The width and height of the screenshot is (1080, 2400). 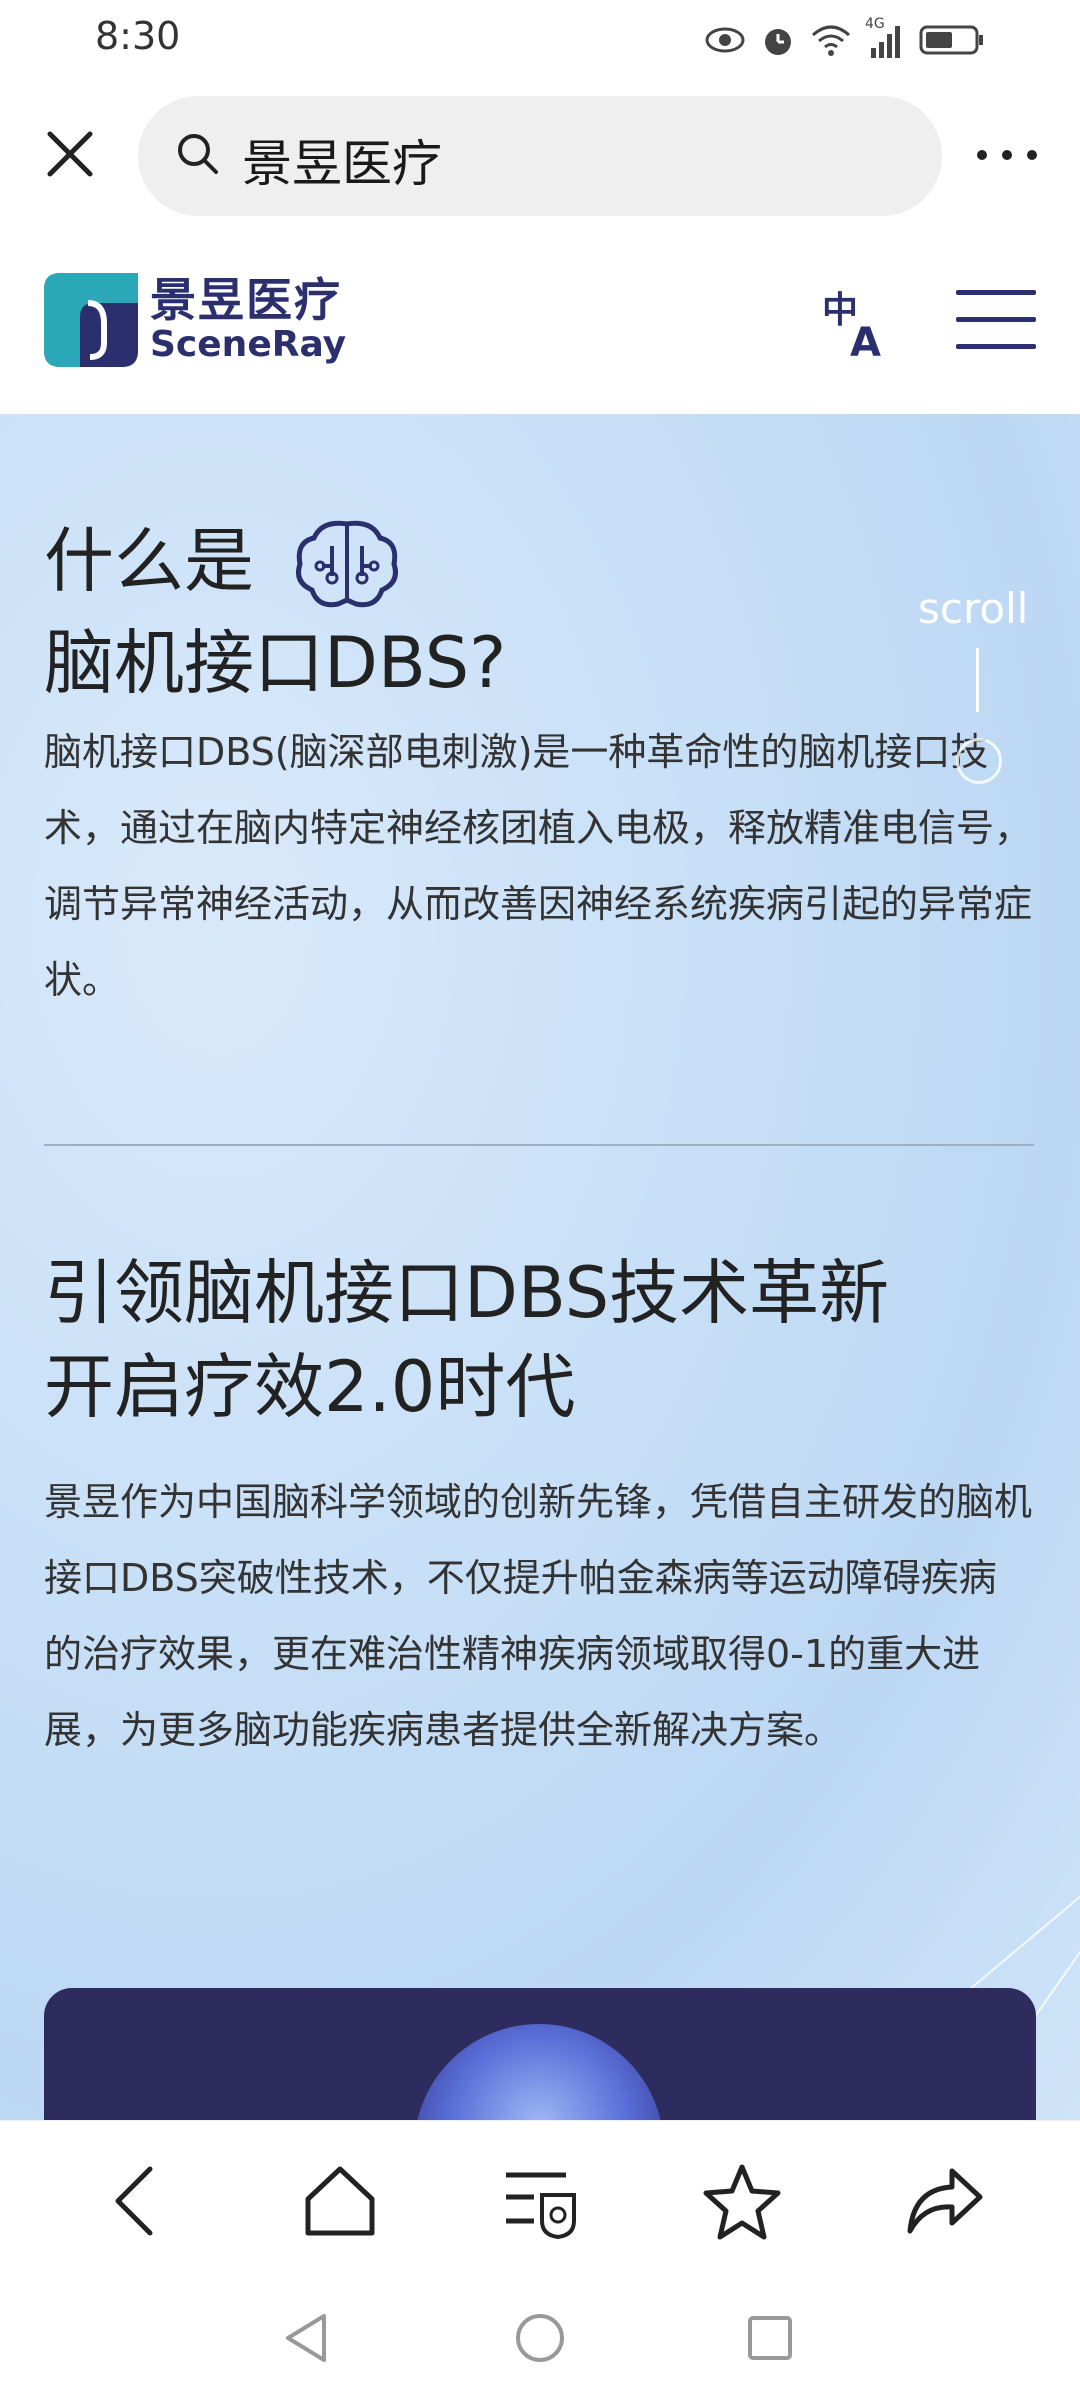 I want to click on status-time: 8:30, so click(x=138, y=36).